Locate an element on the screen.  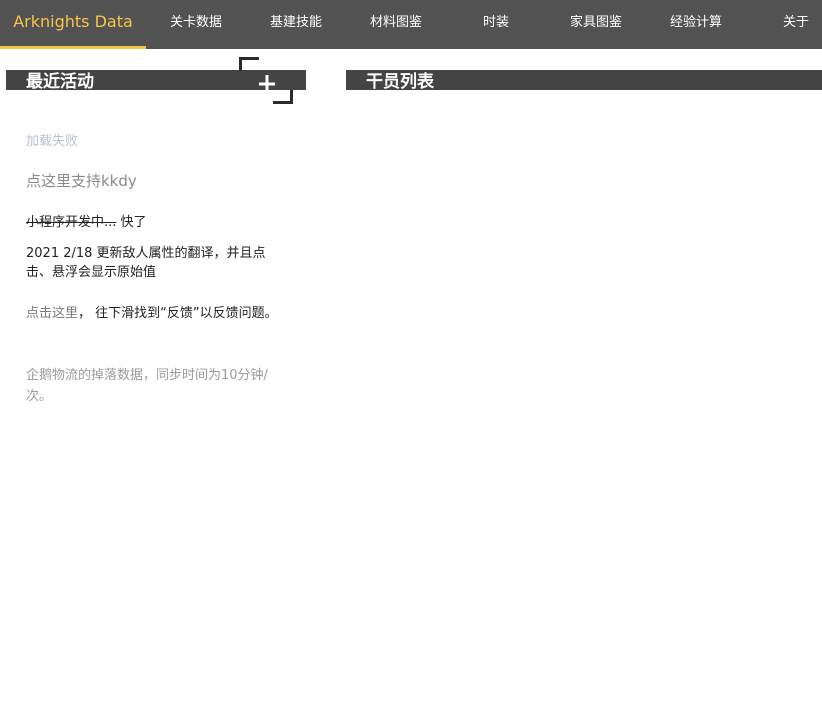
support-kkdy-link: 点这里支持kkdy is located at coordinates (81, 180).